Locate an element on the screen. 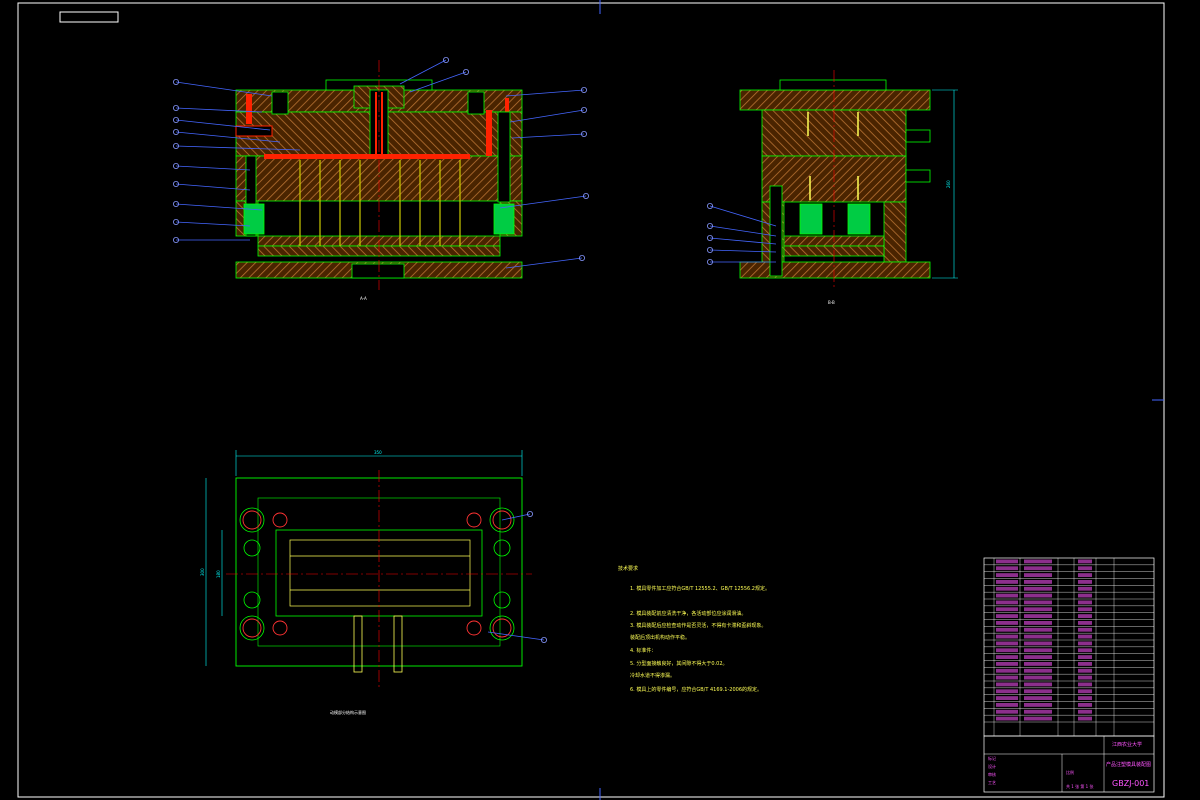  plan-inner-dim: 180 is located at coordinates (218, 574).